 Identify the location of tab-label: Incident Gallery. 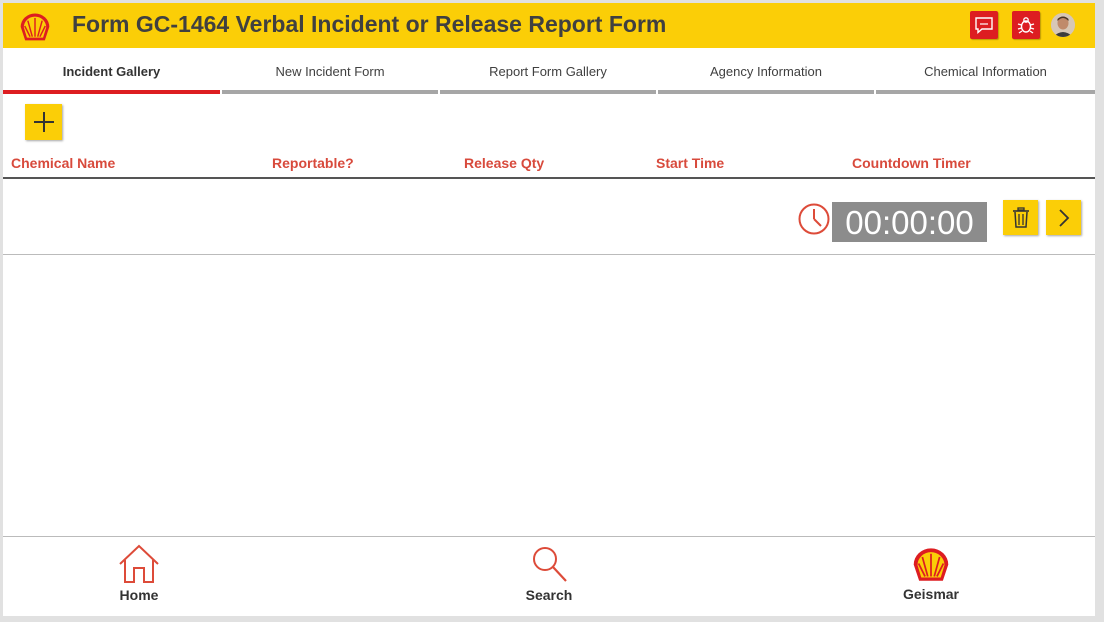
(111, 71).